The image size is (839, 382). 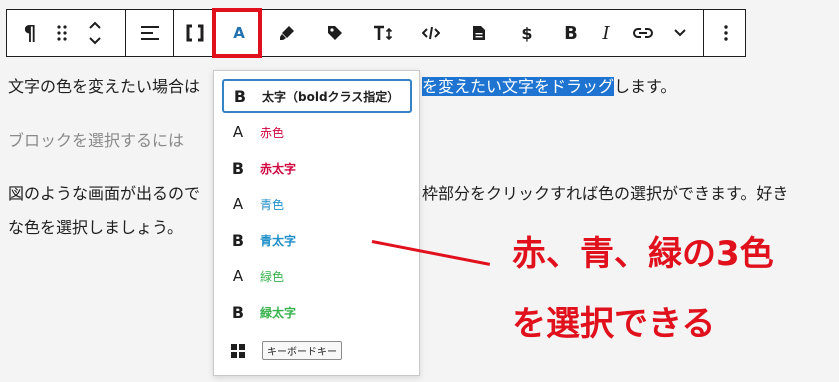 I want to click on tag-icon, so click(x=335, y=33).